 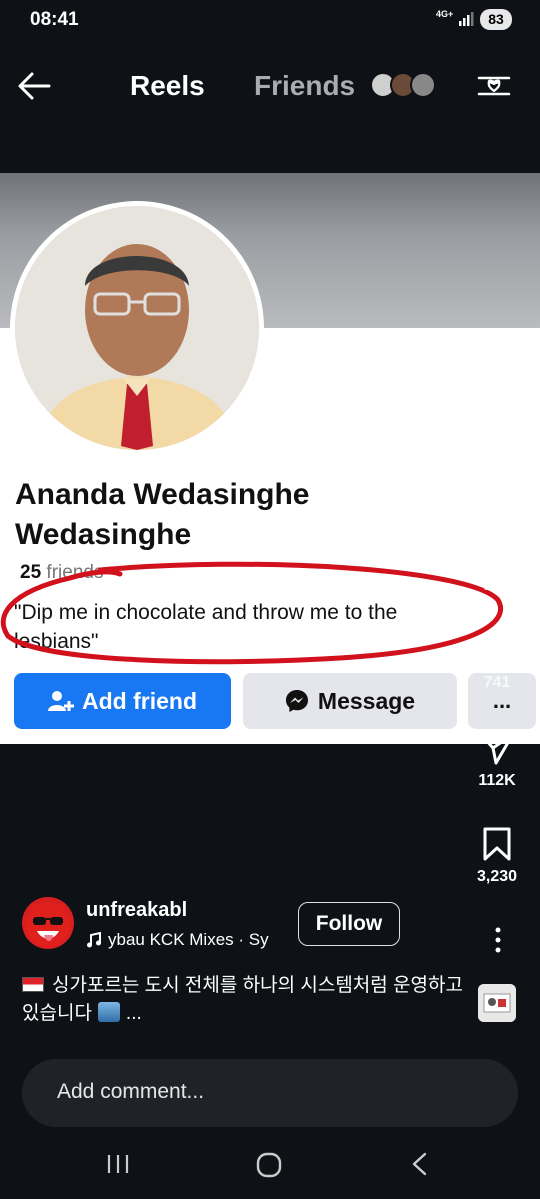 I want to click on audio-track: ybau KCK Mixes · Sy, so click(x=186, y=940).